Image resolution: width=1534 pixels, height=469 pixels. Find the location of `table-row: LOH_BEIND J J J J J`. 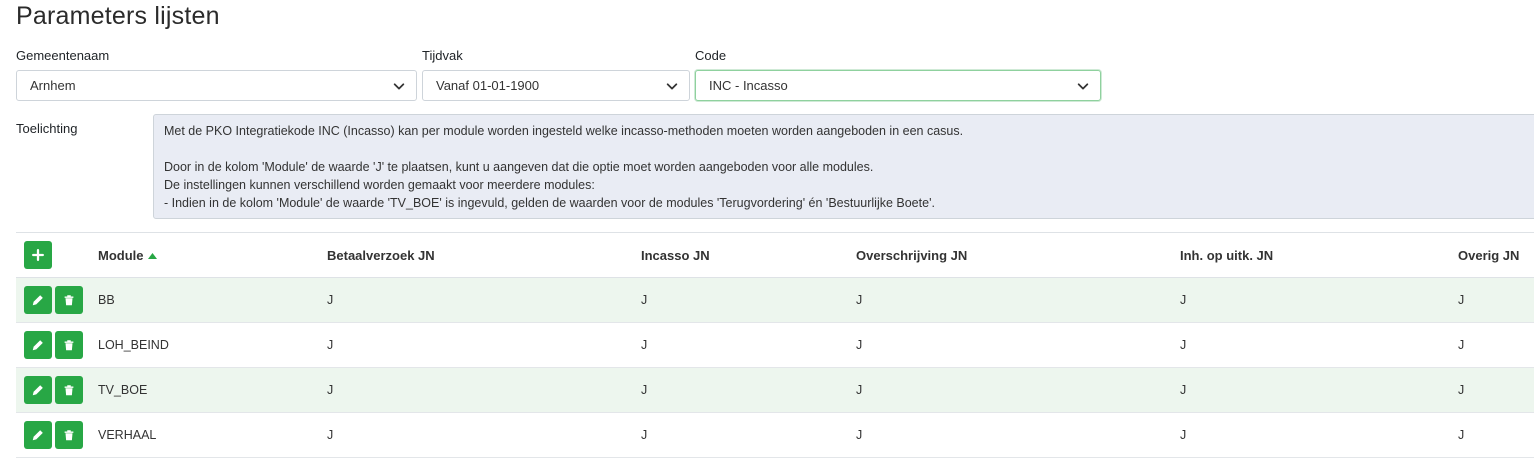

table-row: LOH_BEIND J J J J J is located at coordinates (775, 345).